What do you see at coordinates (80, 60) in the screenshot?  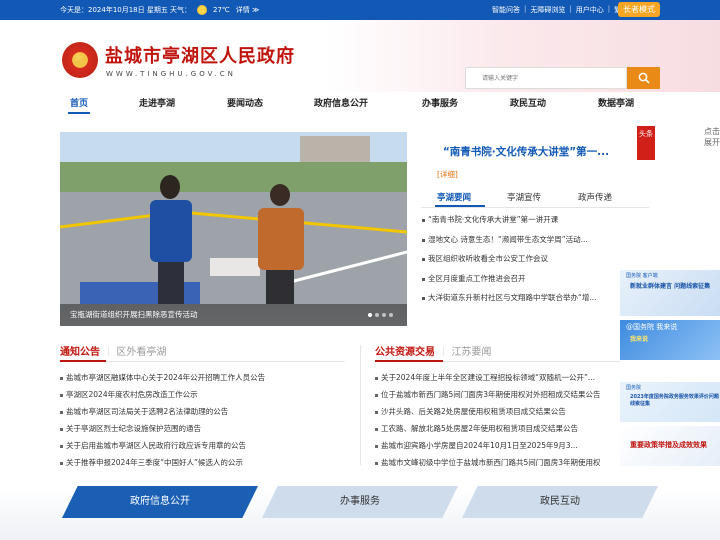 I see `national-emblem-icon: ★` at bounding box center [80, 60].